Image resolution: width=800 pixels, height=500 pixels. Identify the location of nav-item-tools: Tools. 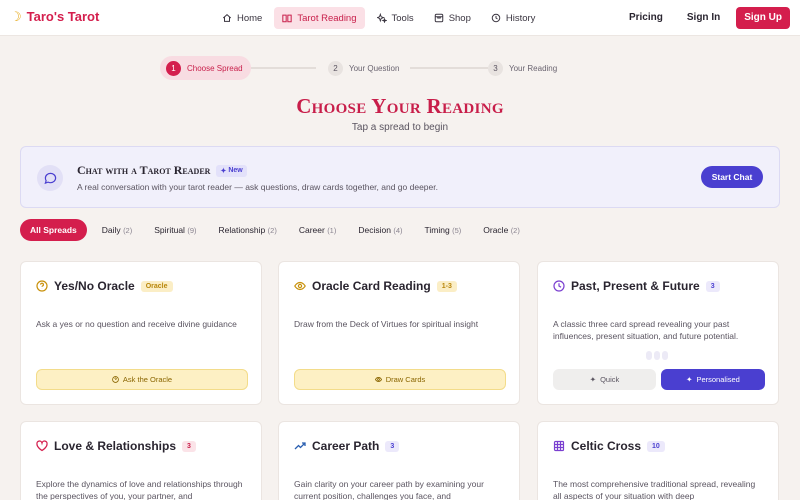
(395, 18).